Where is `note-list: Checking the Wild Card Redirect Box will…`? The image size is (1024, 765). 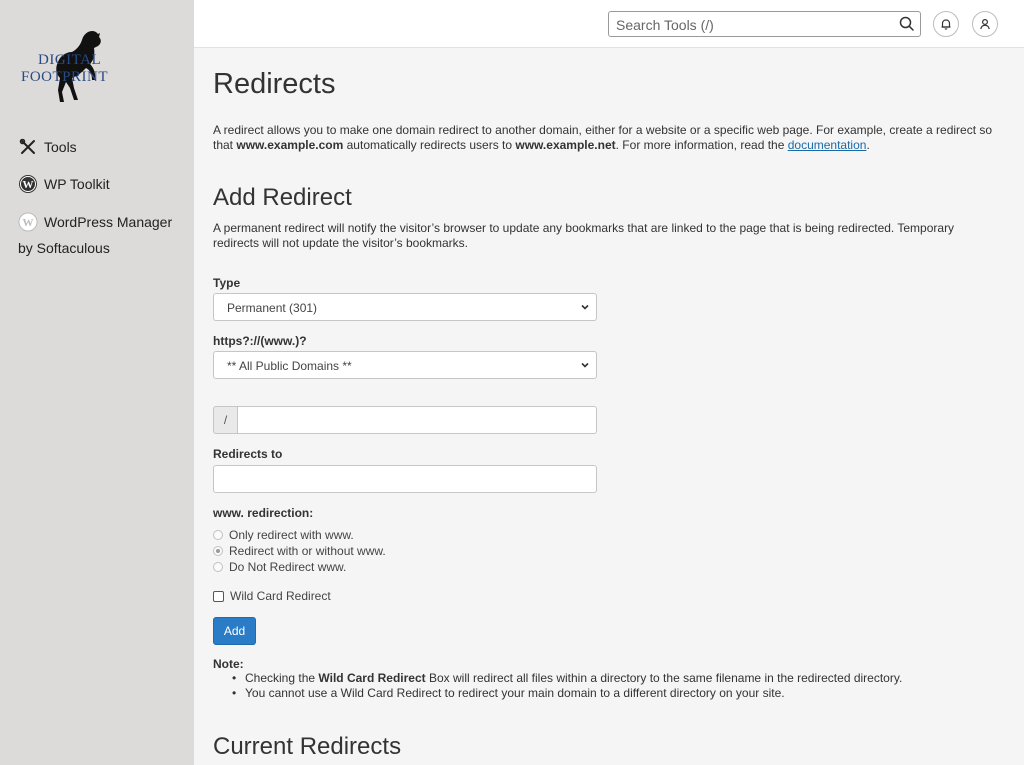
note-list: Checking the Wild Card Redirect Box will… is located at coordinates (567, 686).